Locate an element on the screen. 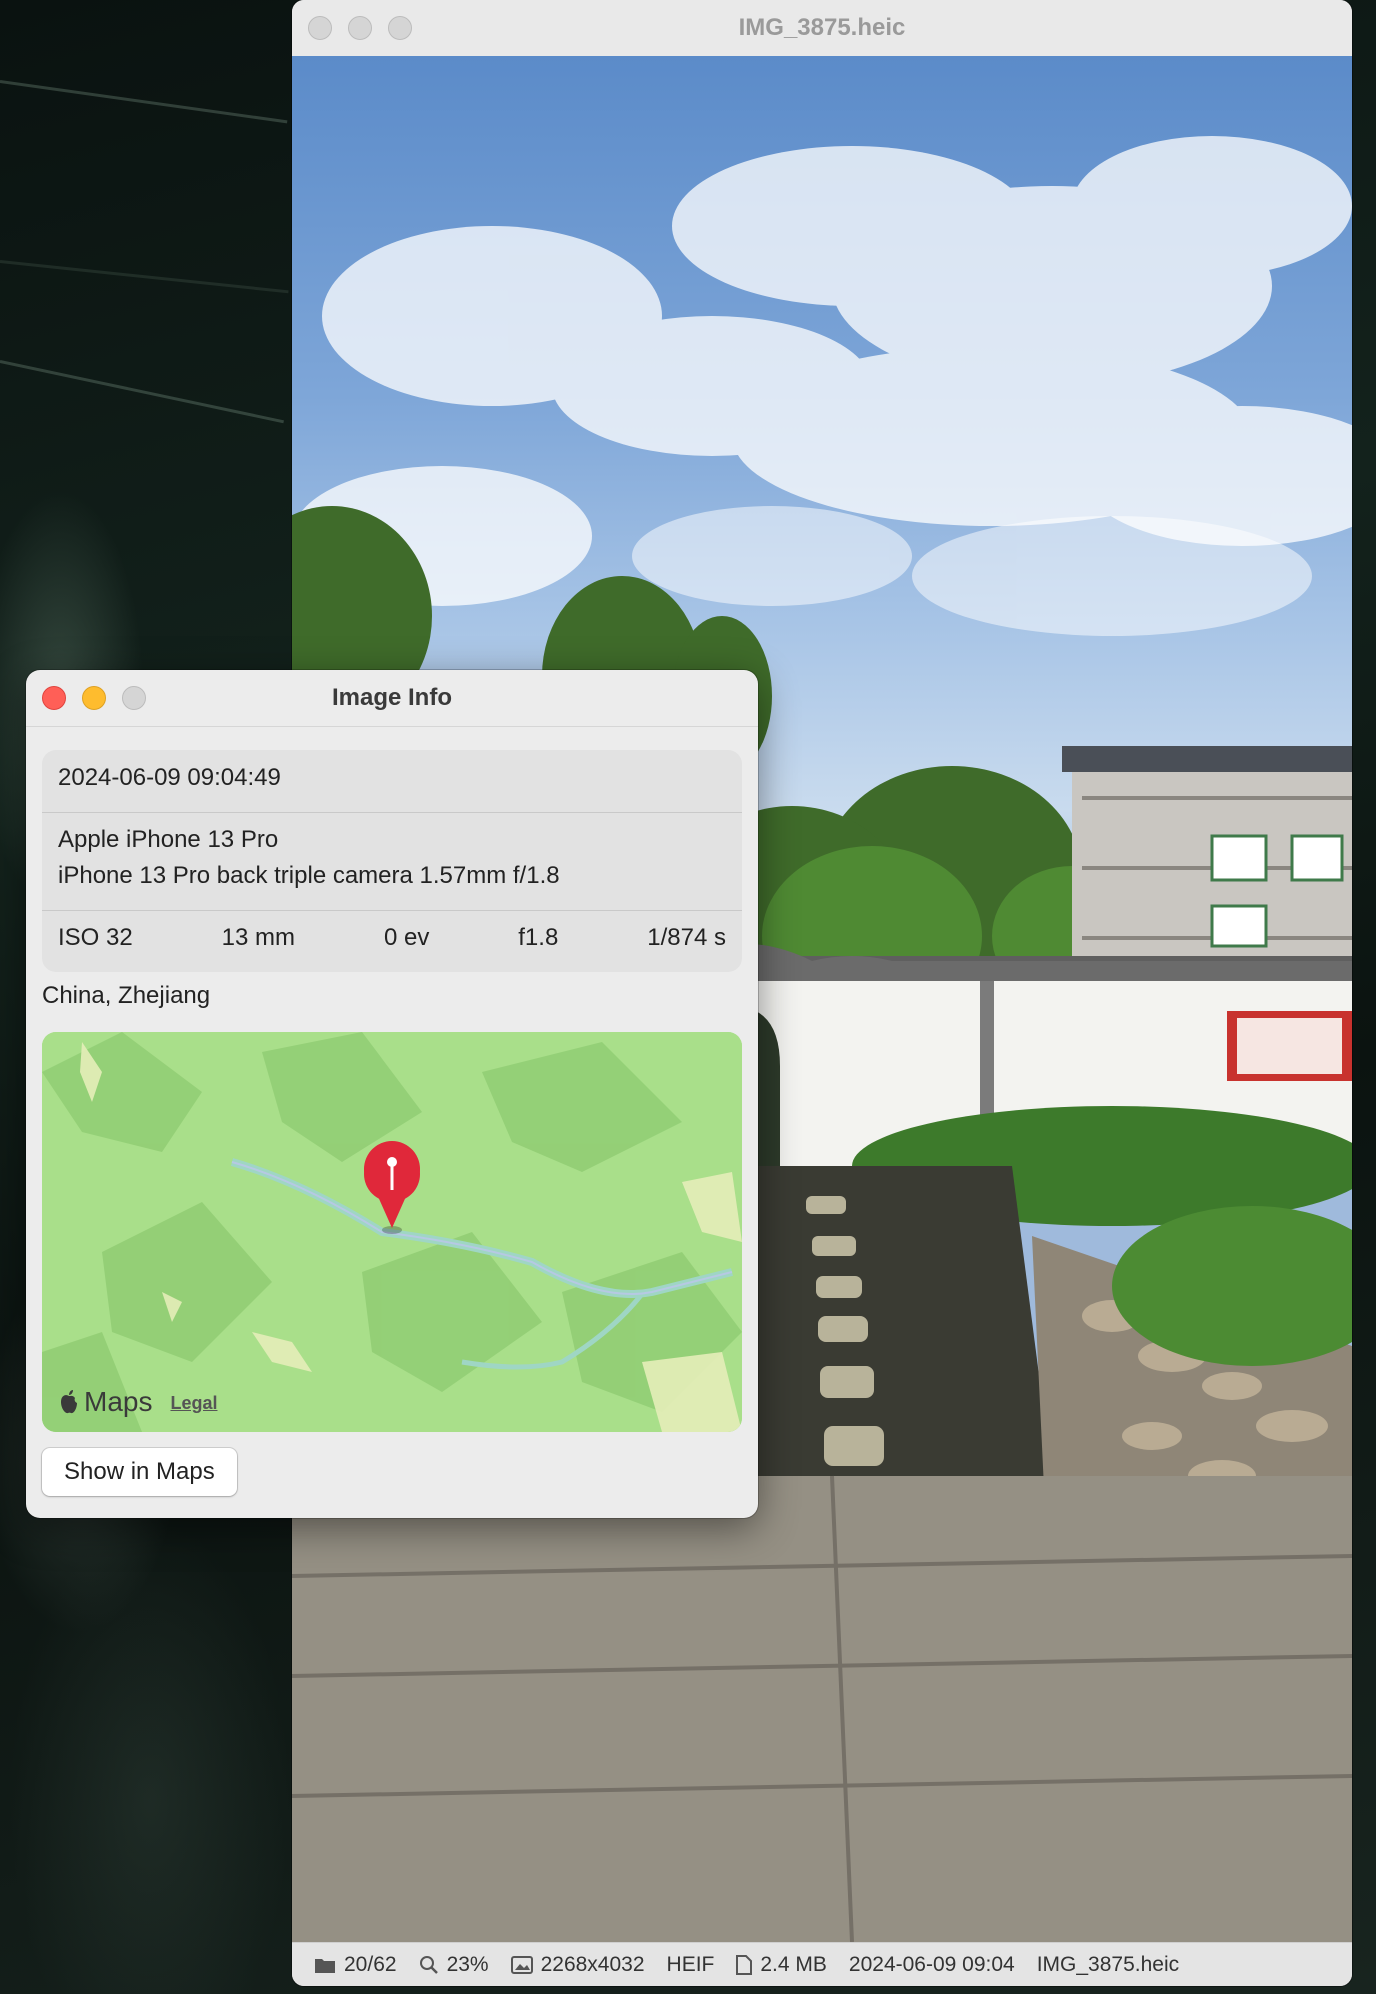  zoom-level-text: 23% is located at coordinates (467, 1964).